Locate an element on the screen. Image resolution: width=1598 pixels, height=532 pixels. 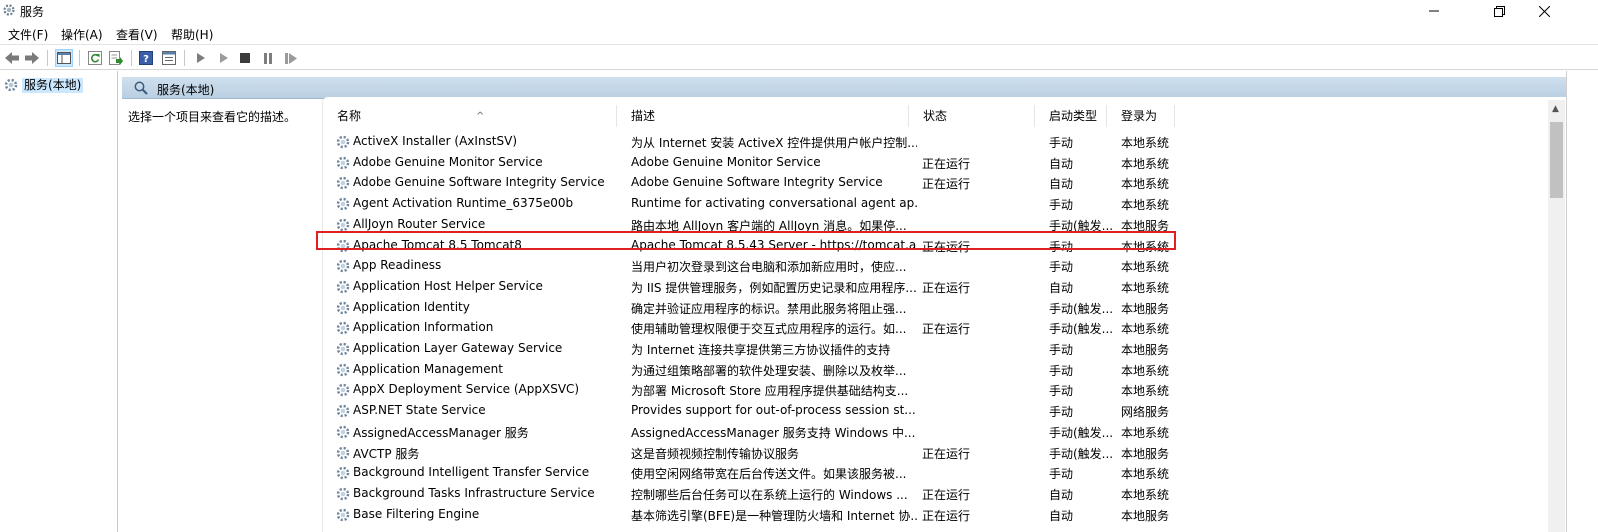
restart-icon is located at coordinates (291, 58).